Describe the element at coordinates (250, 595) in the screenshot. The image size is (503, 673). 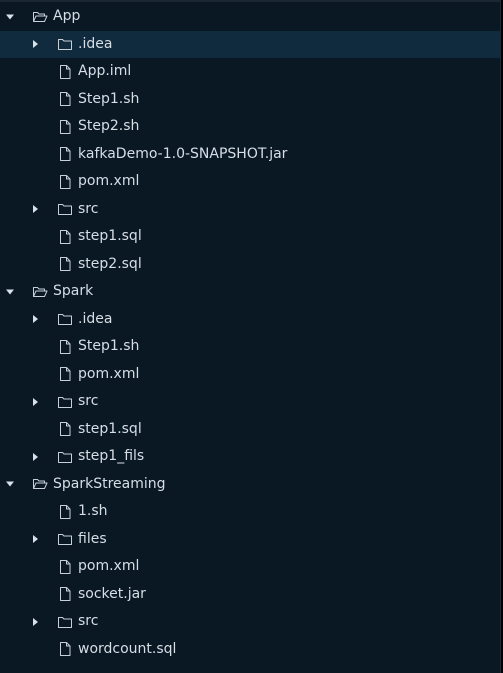
I see `tree-file-sparkstreaming-socket-jar: socket.jar` at that location.